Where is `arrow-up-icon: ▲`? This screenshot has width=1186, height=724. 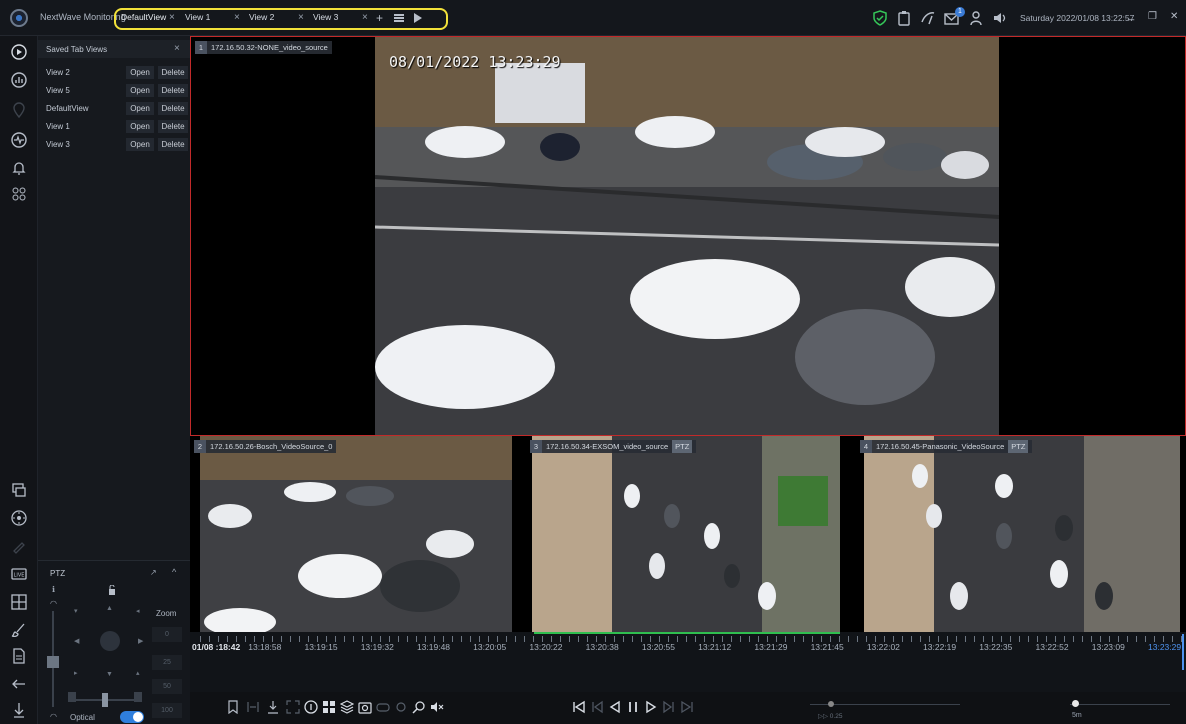 arrow-up-icon: ▲ is located at coordinates (109, 608).